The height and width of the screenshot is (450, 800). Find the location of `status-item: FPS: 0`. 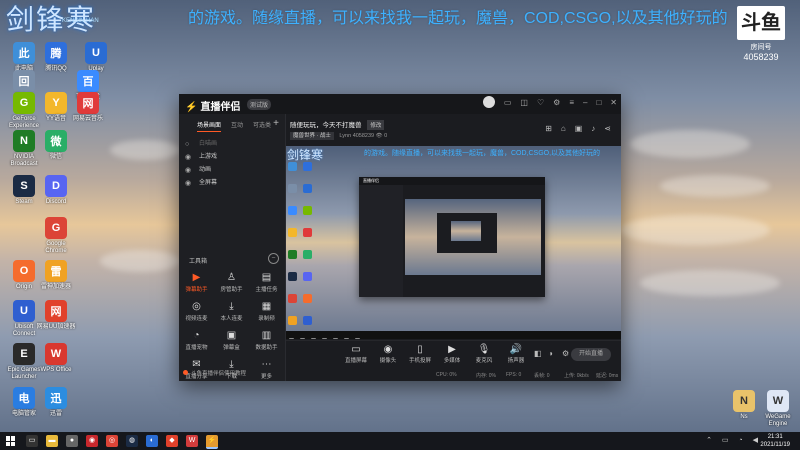

status-item: FPS: 0 is located at coordinates (514, 375).